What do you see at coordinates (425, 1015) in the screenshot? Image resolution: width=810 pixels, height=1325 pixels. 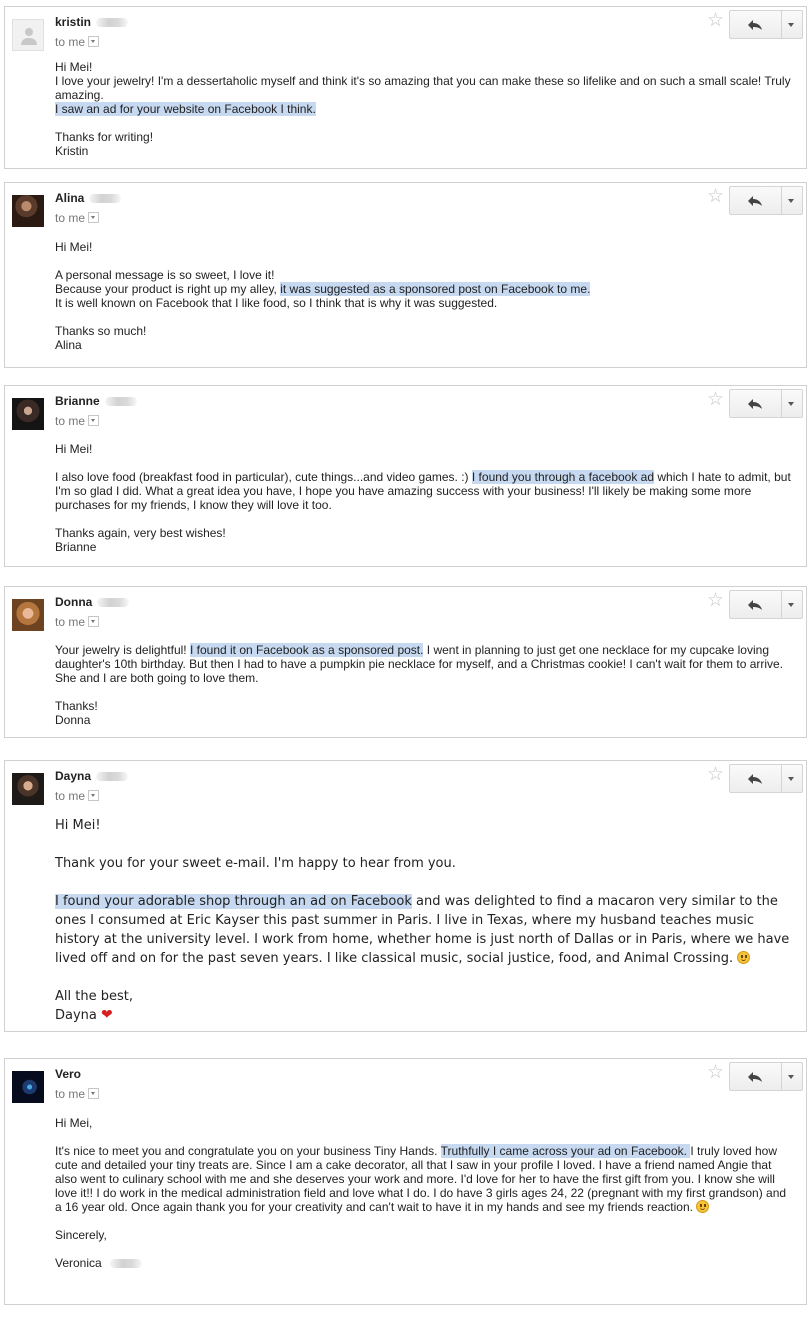 I see `body-paragraph: Dayna ❤` at bounding box center [425, 1015].